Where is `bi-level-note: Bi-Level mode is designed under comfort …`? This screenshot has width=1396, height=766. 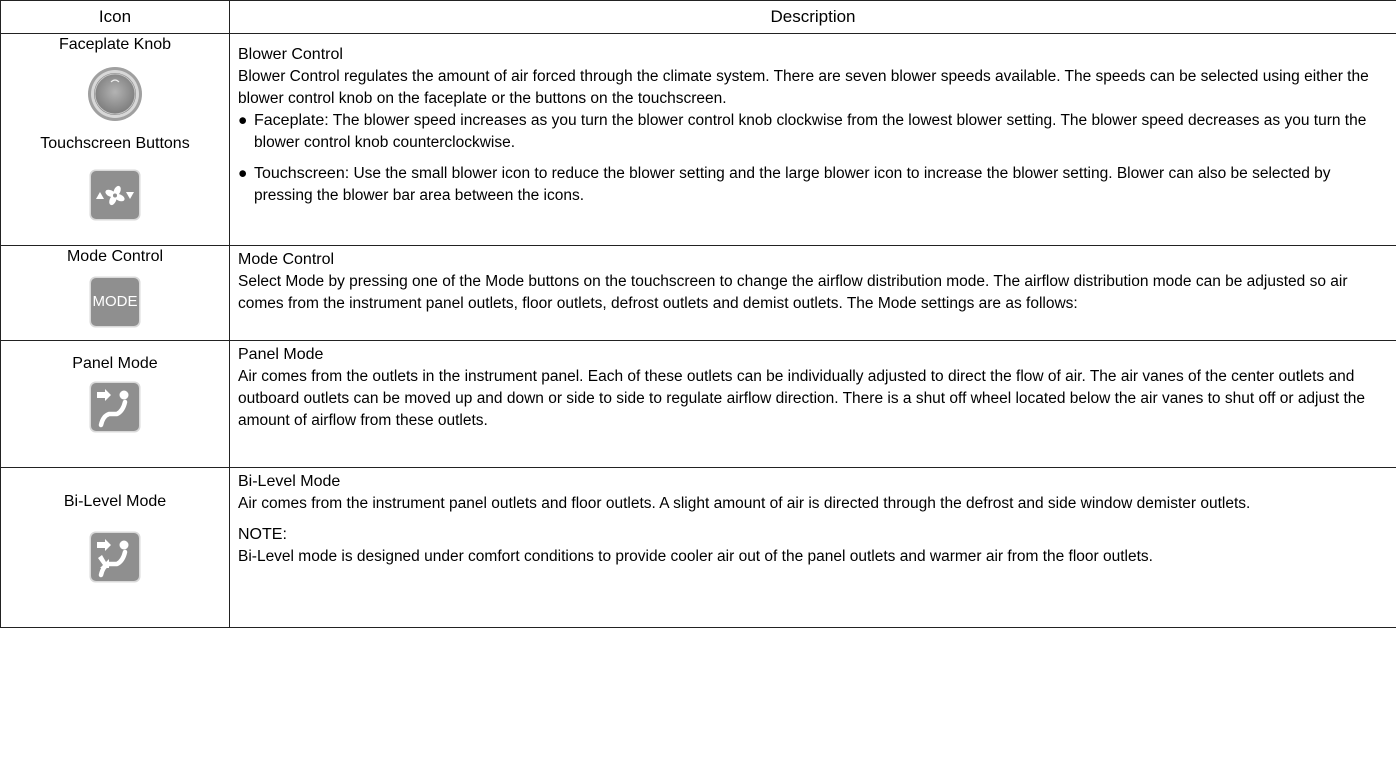
bi-level-note: Bi-Level mode is designed under comfort … is located at coordinates (695, 556).